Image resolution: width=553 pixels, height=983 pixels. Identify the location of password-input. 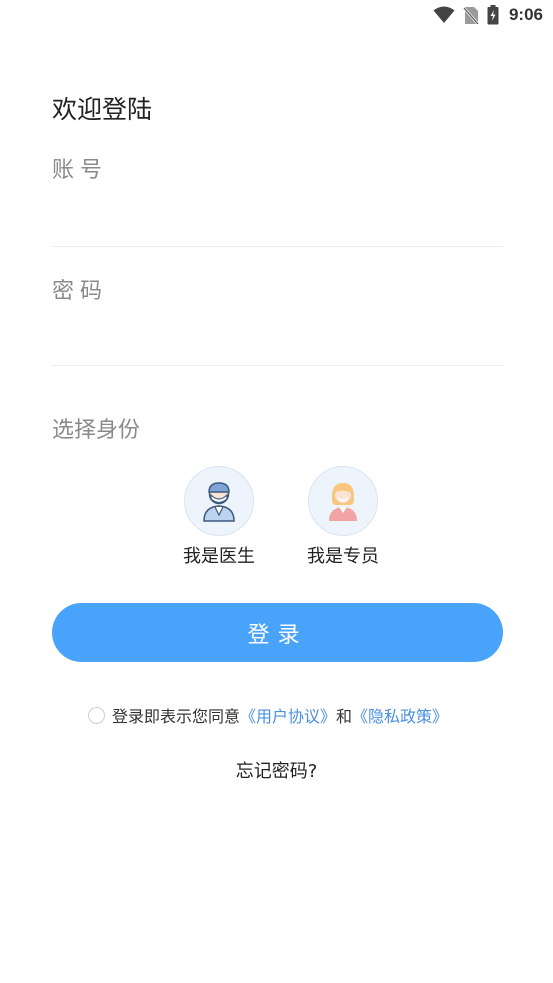
(277, 325).